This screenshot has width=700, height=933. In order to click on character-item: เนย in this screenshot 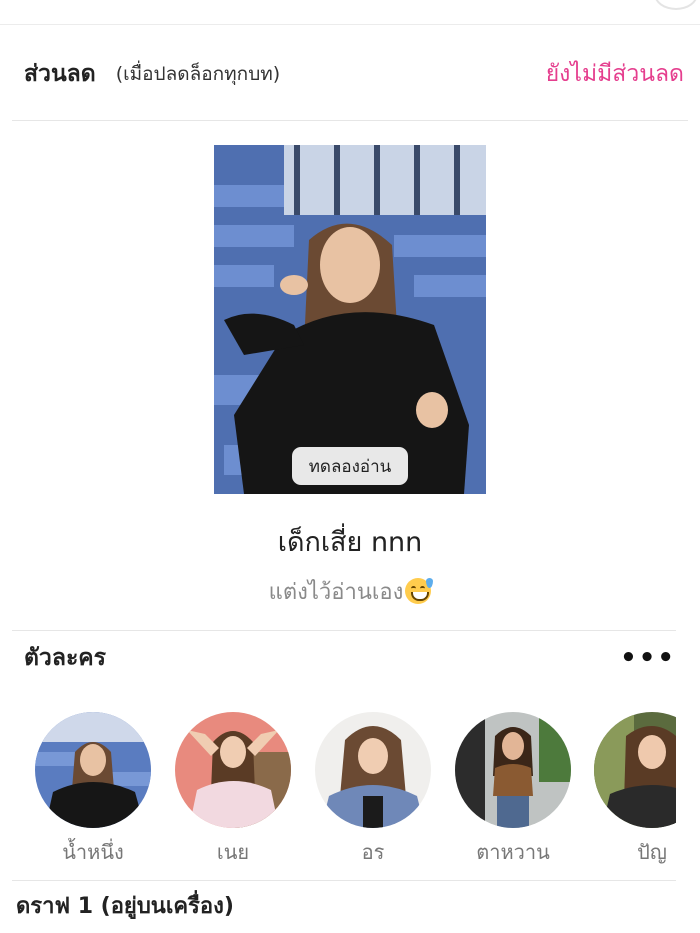, I will do `click(233, 790)`.